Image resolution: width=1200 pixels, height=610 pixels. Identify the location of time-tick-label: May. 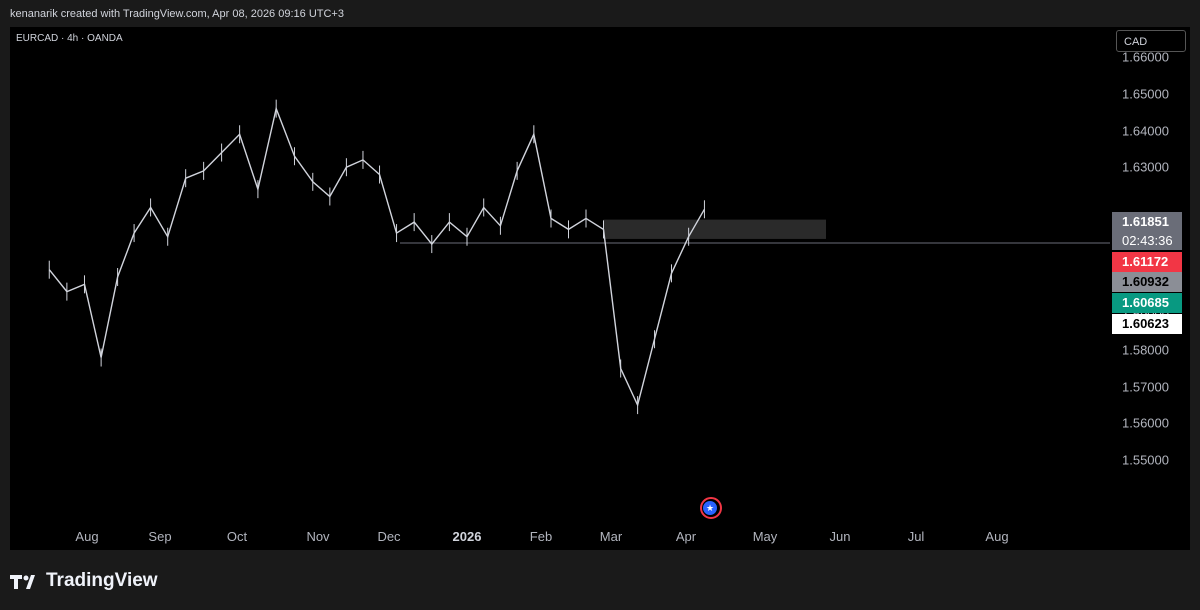
(765, 536).